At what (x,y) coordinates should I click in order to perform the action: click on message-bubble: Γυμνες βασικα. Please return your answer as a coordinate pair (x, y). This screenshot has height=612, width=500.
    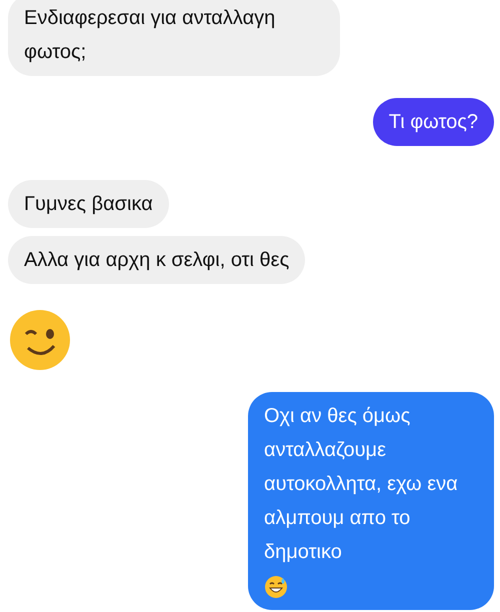
    Looking at the image, I should click on (88, 204).